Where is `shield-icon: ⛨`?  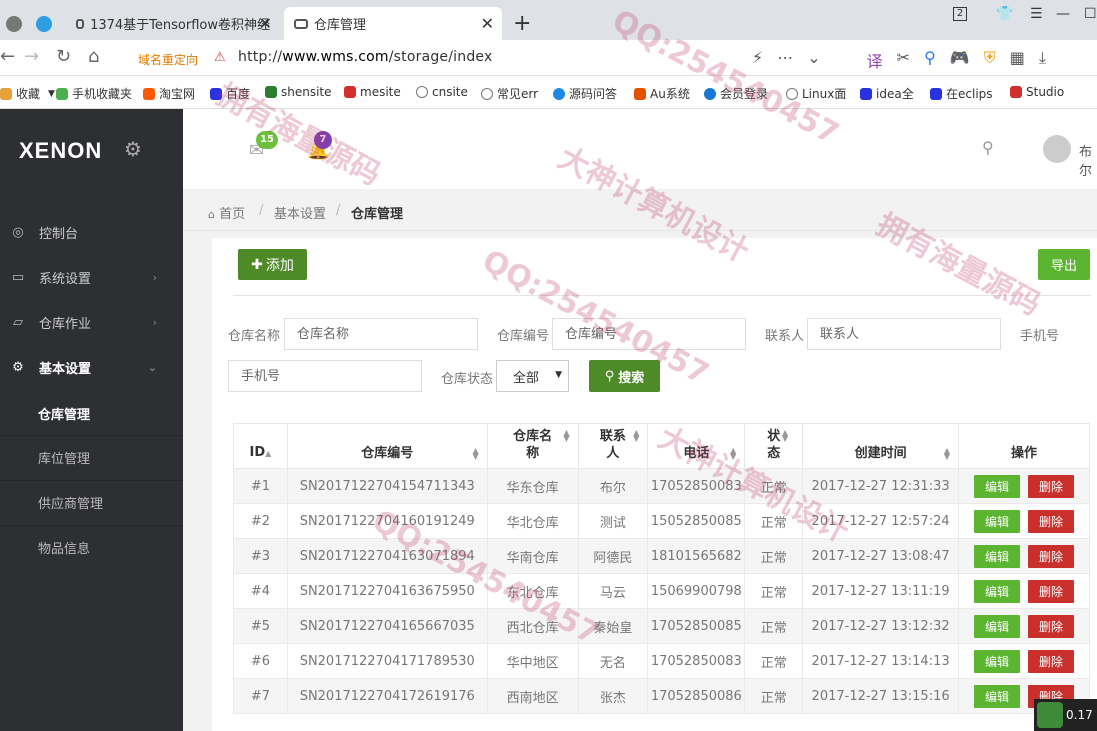 shield-icon: ⛨ is located at coordinates (990, 60).